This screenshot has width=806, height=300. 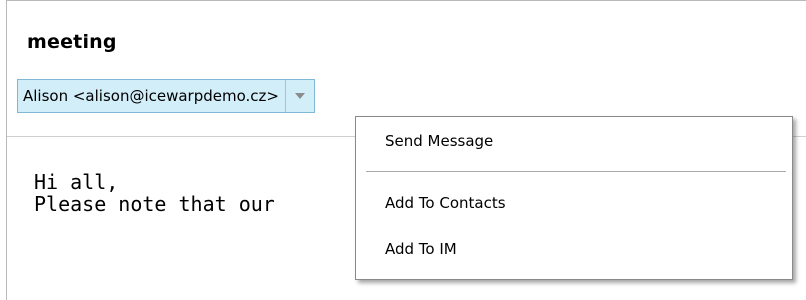 I want to click on body-line: Hi all,, so click(x=76, y=182).